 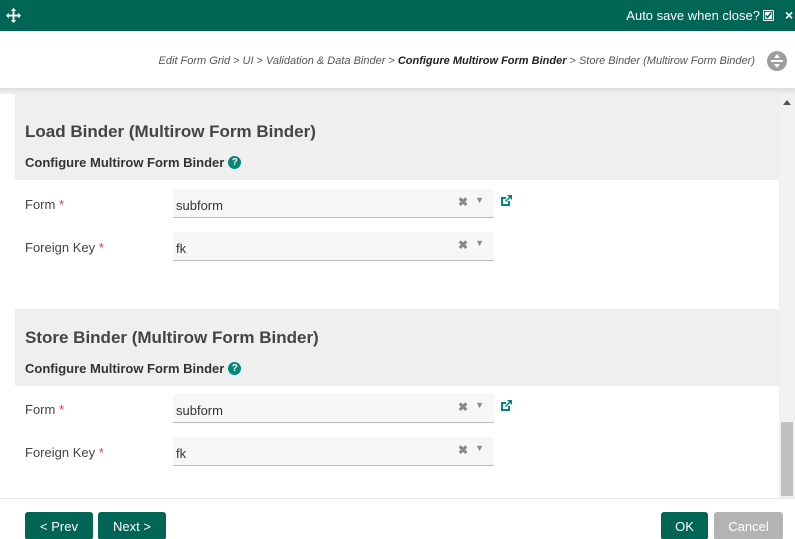 What do you see at coordinates (60, 247) in the screenshot?
I see `load-fk-label-text: Foreign Key` at bounding box center [60, 247].